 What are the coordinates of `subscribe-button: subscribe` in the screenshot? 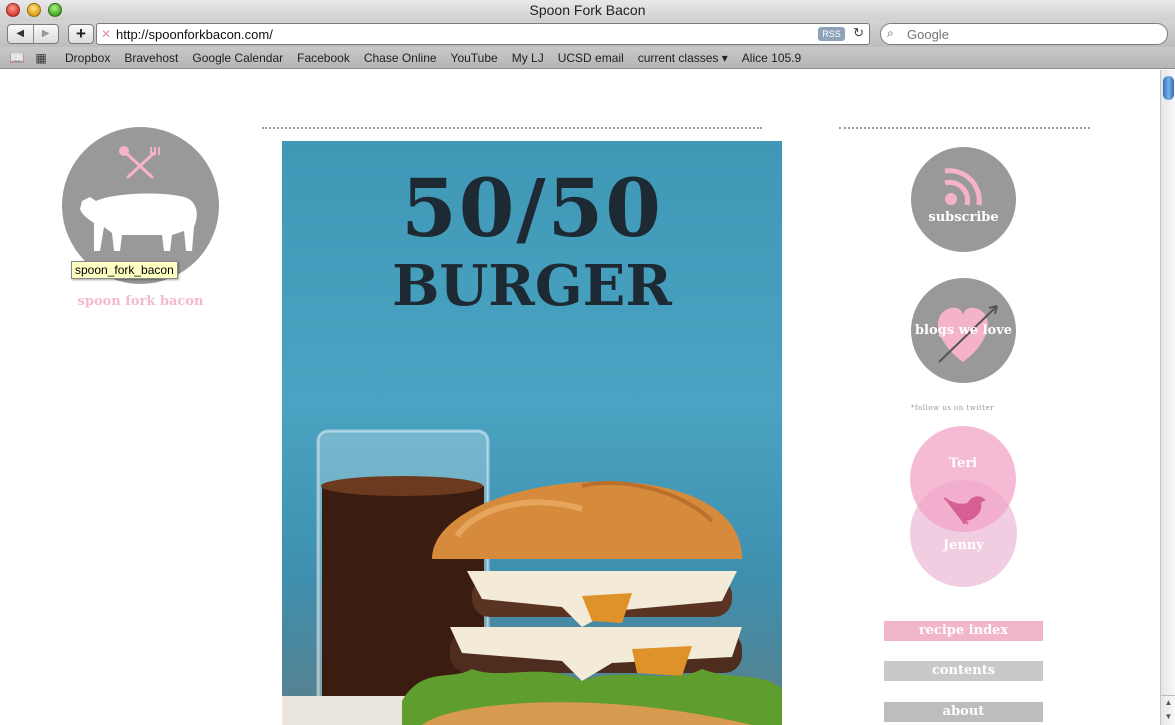 It's located at (963, 199).